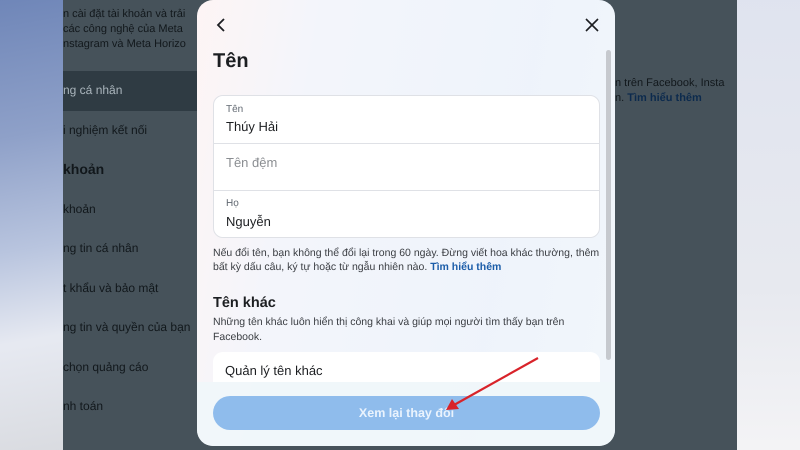 The height and width of the screenshot is (450, 800). Describe the element at coordinates (130, 367) in the screenshot. I see `menu-item: chọn quảng cáo` at that location.